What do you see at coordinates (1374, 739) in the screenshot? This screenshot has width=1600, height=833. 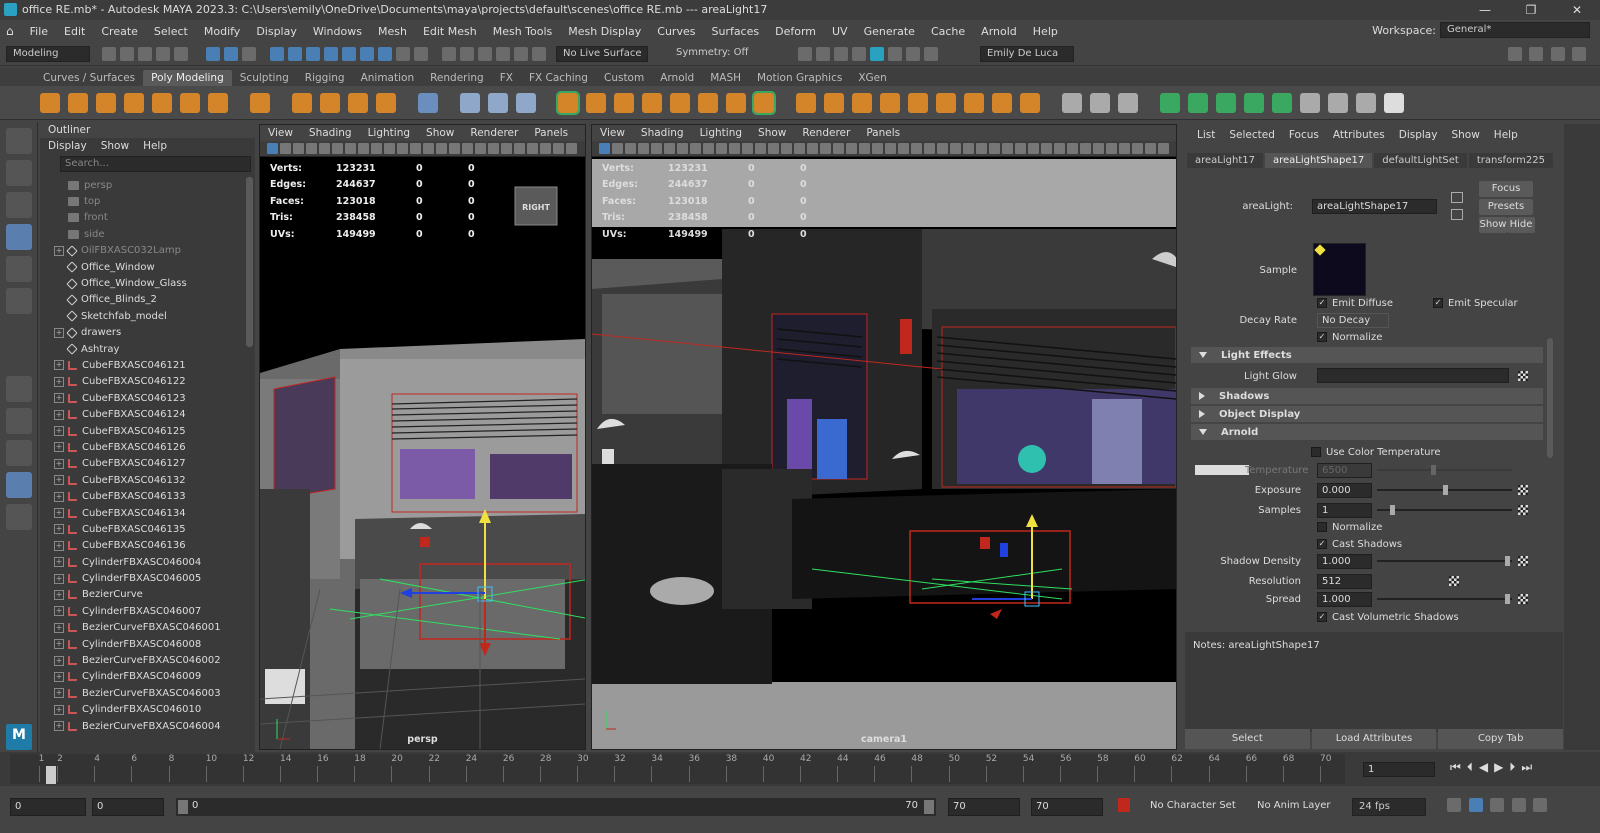 I see `load-attributes-button: Load Attributes` at bounding box center [1374, 739].